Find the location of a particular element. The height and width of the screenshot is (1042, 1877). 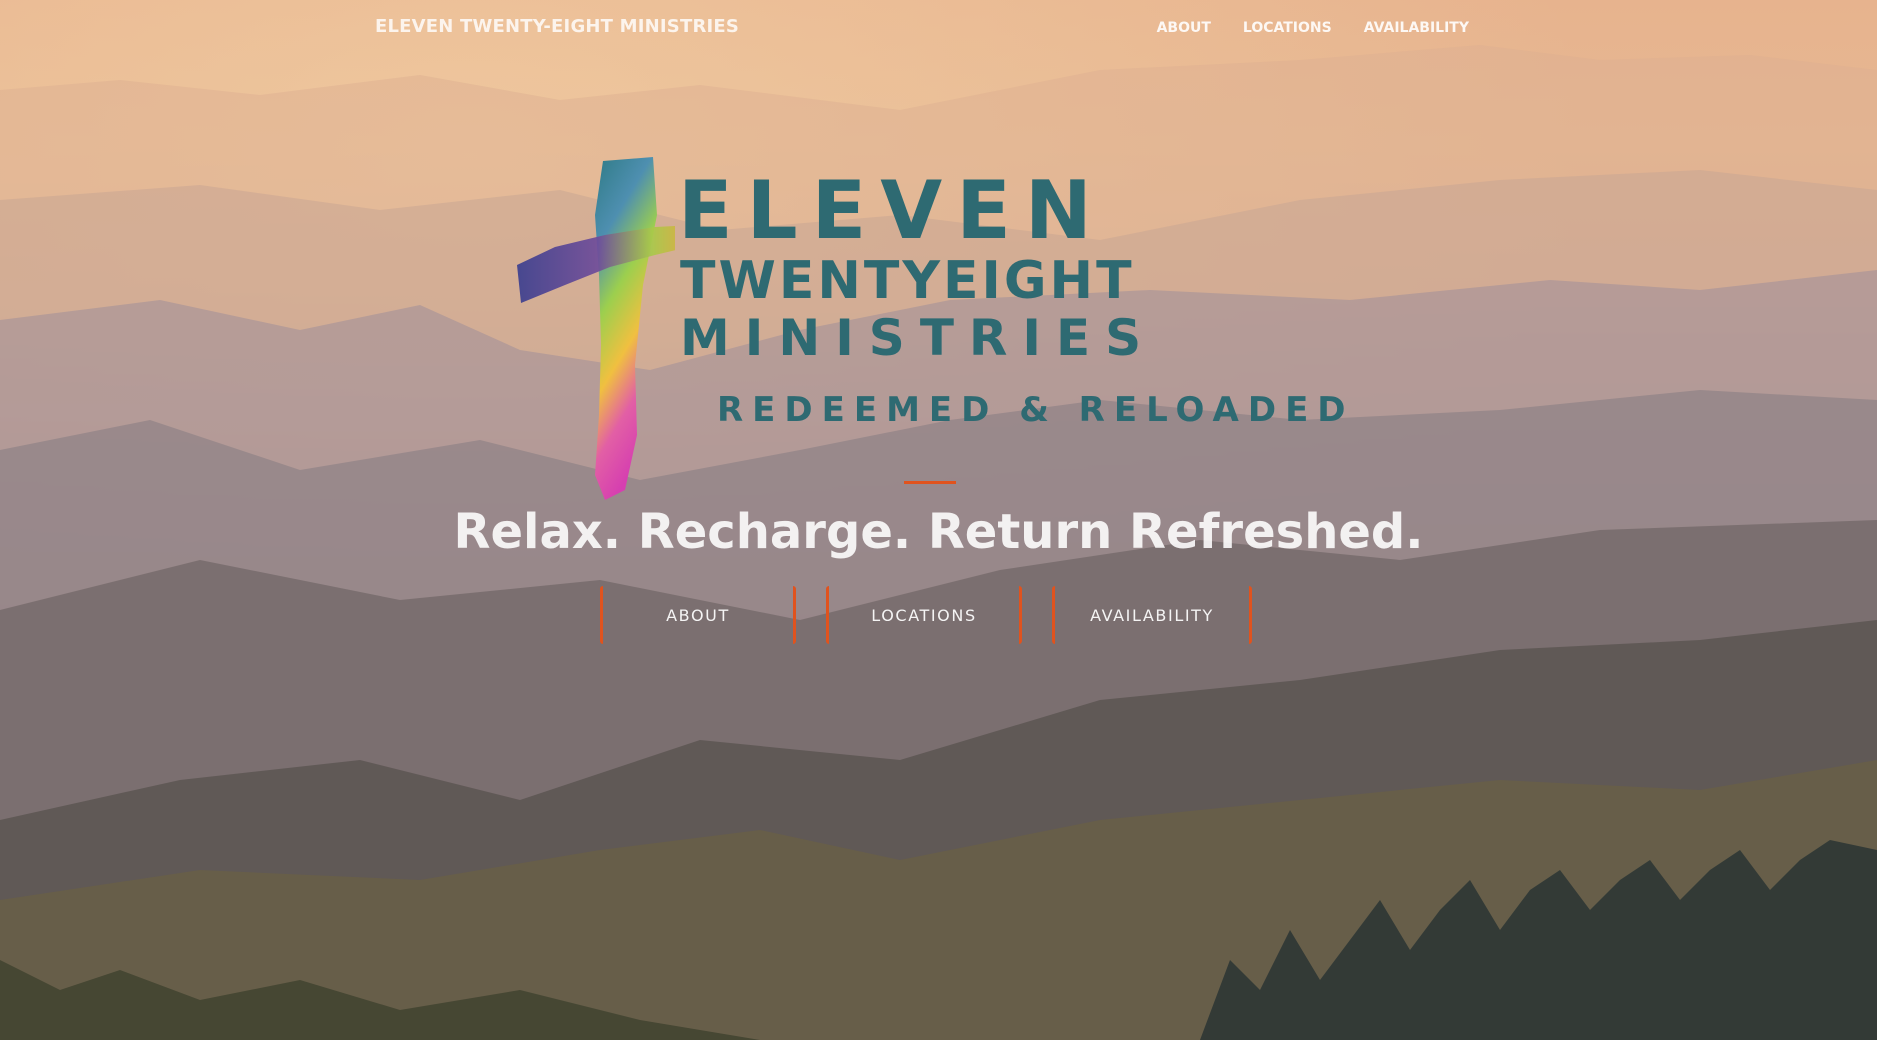

accent-divider is located at coordinates (930, 482).